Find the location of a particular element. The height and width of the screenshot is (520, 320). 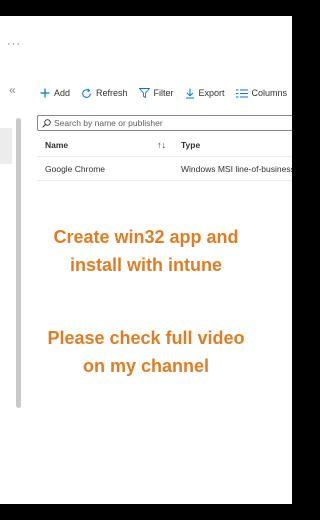

search-placeholder: Search by name or publisher is located at coordinates (108, 123).